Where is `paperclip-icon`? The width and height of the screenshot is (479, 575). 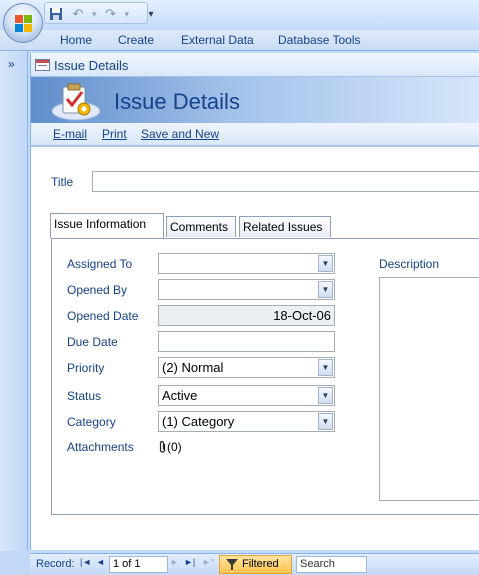
paperclip-icon is located at coordinates (162, 446).